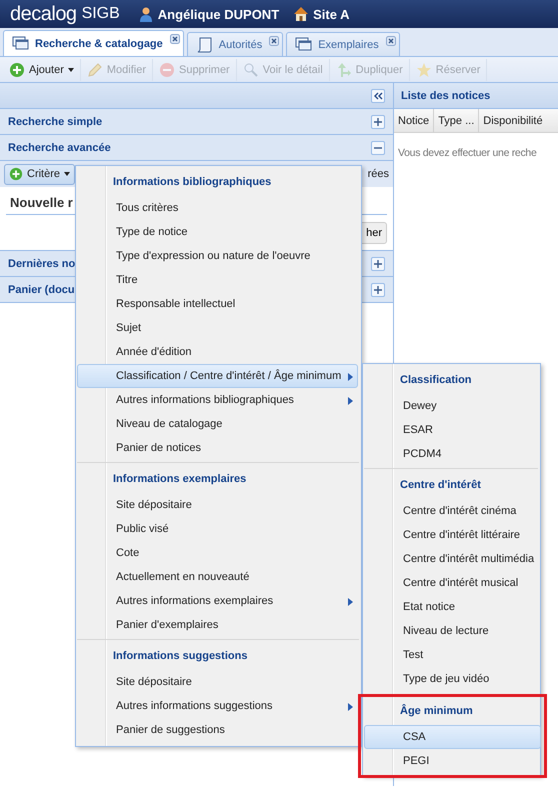 This screenshot has height=787, width=558. What do you see at coordinates (343, 44) in the screenshot?
I see `tab: Exemplaires` at bounding box center [343, 44].